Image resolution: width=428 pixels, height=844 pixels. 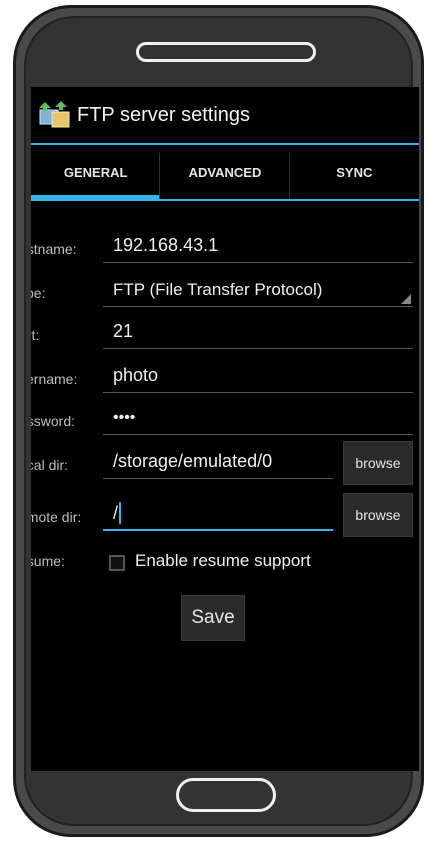 What do you see at coordinates (48, 561) in the screenshot?
I see `resume-label: esume:` at bounding box center [48, 561].